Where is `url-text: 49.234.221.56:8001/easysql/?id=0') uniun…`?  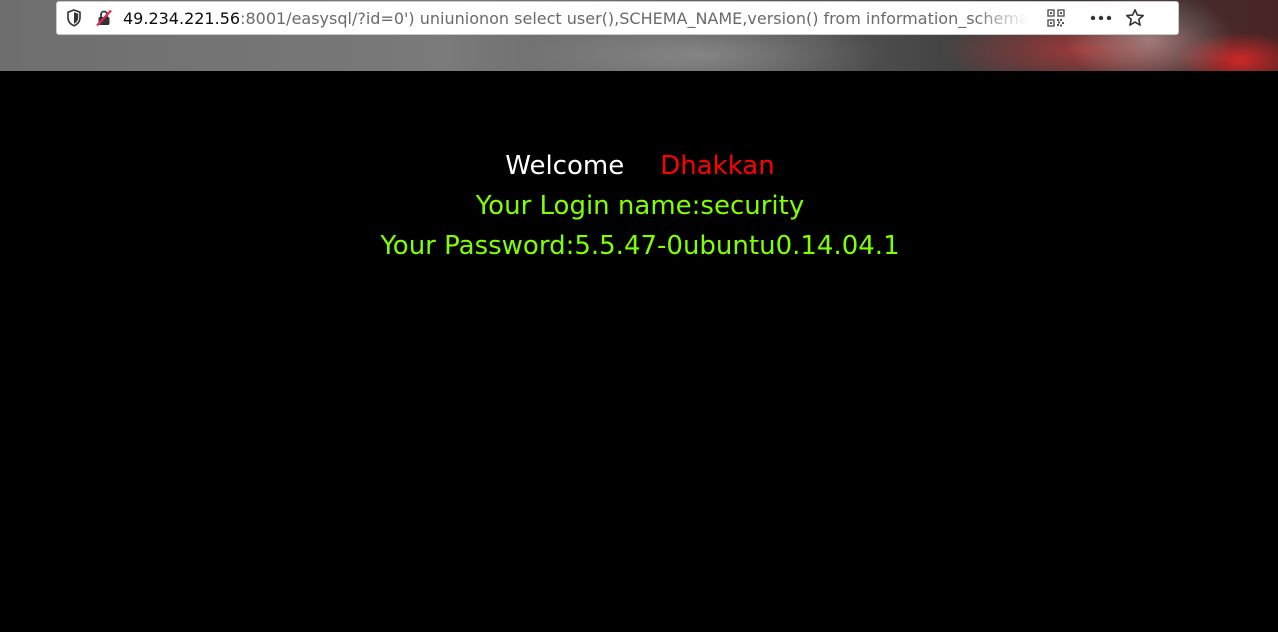
url-text: 49.234.221.56:8001/easysql/?id=0') uniun… is located at coordinates (575, 18).